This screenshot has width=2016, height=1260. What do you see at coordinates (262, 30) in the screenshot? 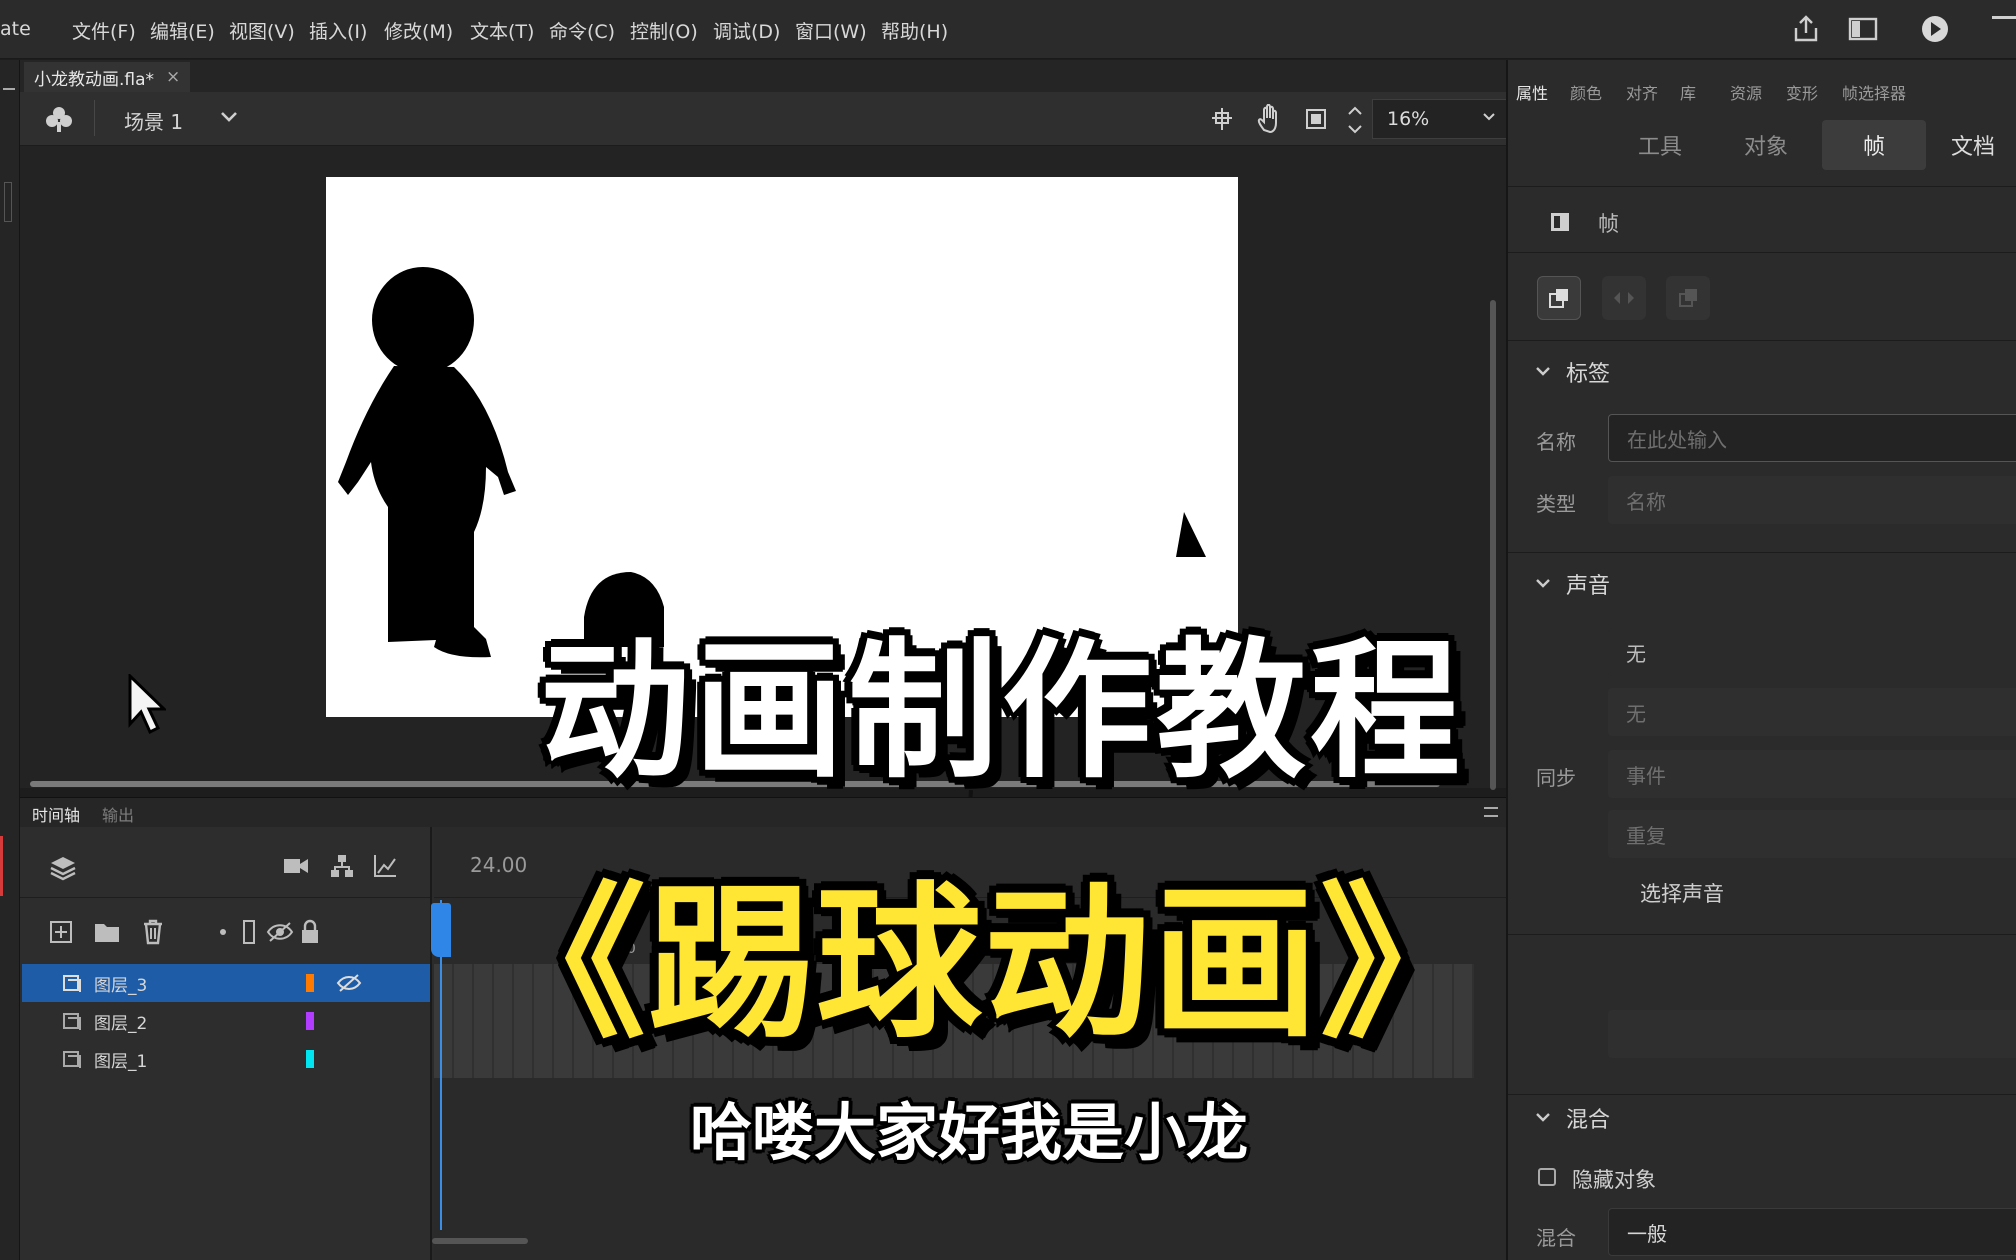
I see `menu-view: 视图(V)` at bounding box center [262, 30].